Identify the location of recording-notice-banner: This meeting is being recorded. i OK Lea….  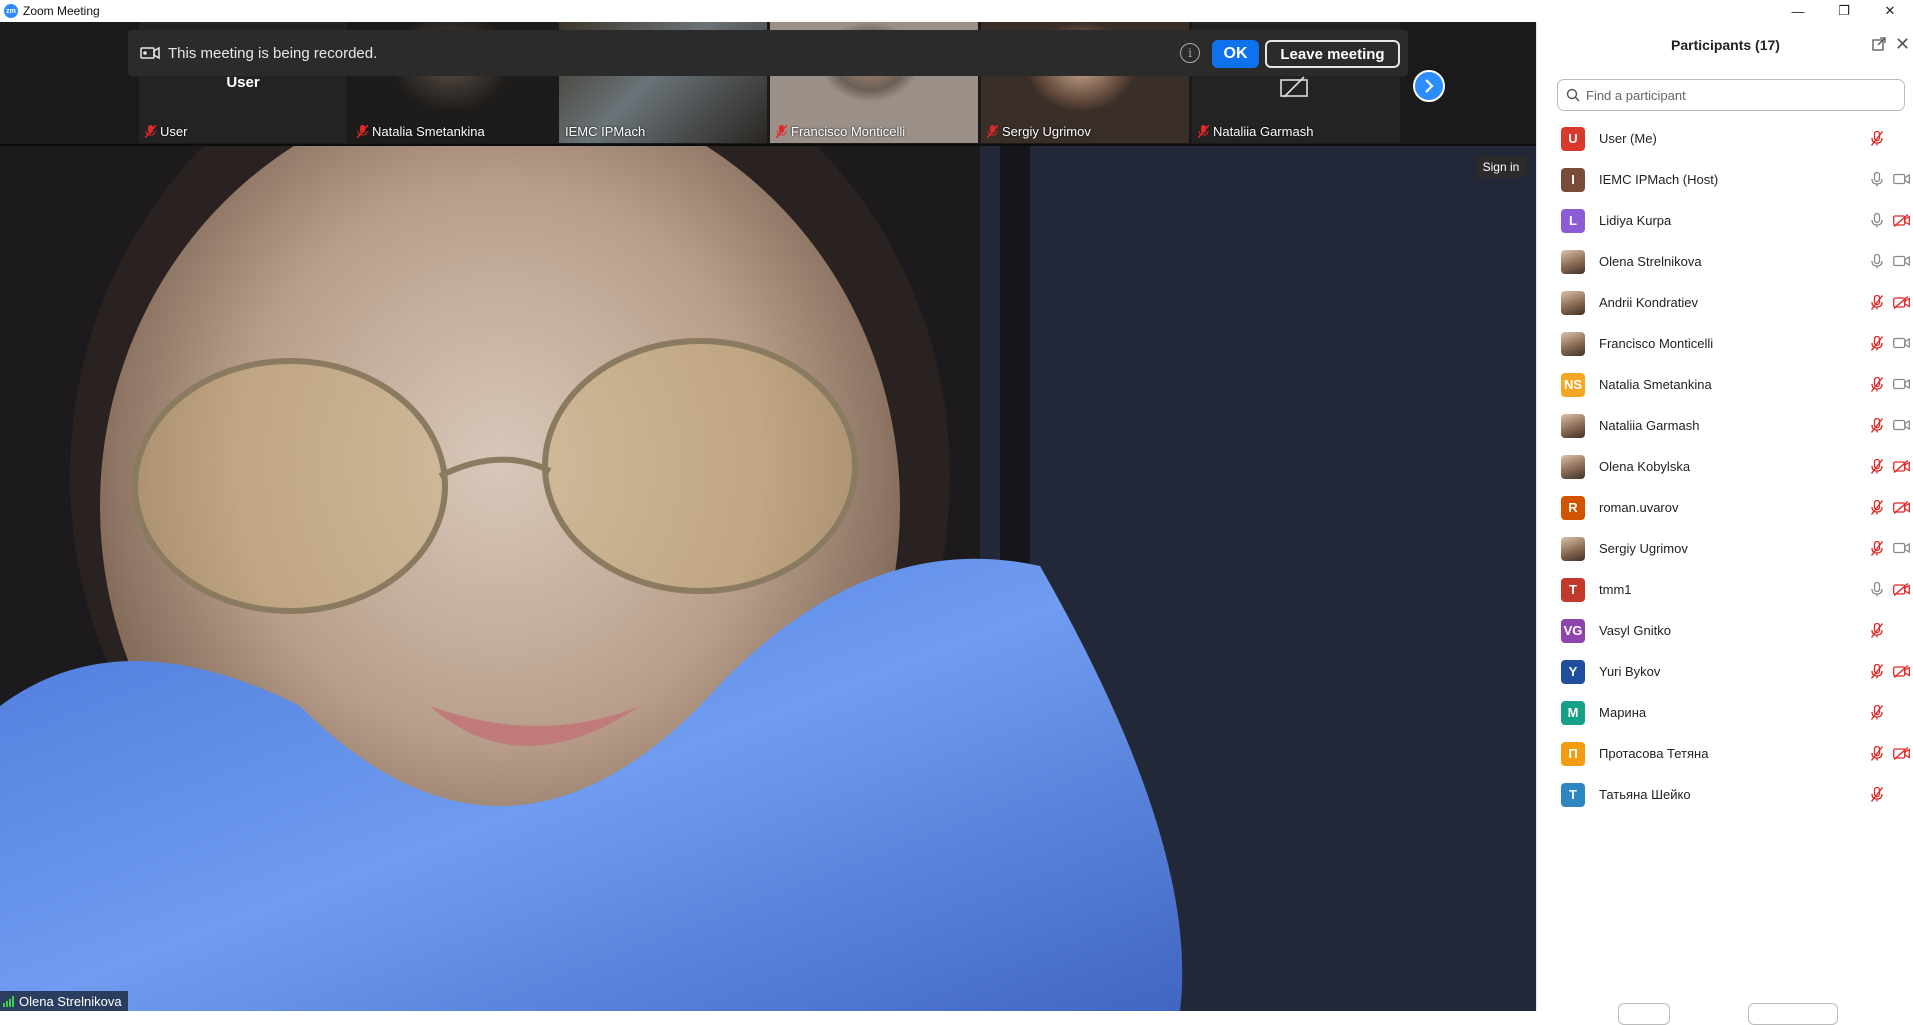
(768, 53).